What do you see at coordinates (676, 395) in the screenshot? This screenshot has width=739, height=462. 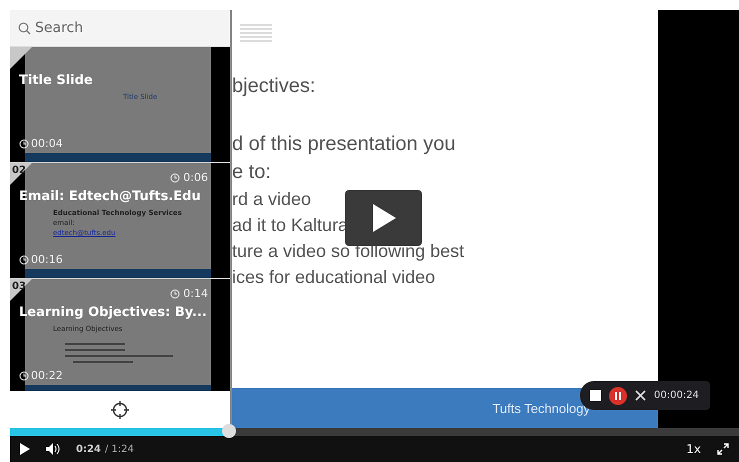 I see `recording-time: 00:00:24` at bounding box center [676, 395].